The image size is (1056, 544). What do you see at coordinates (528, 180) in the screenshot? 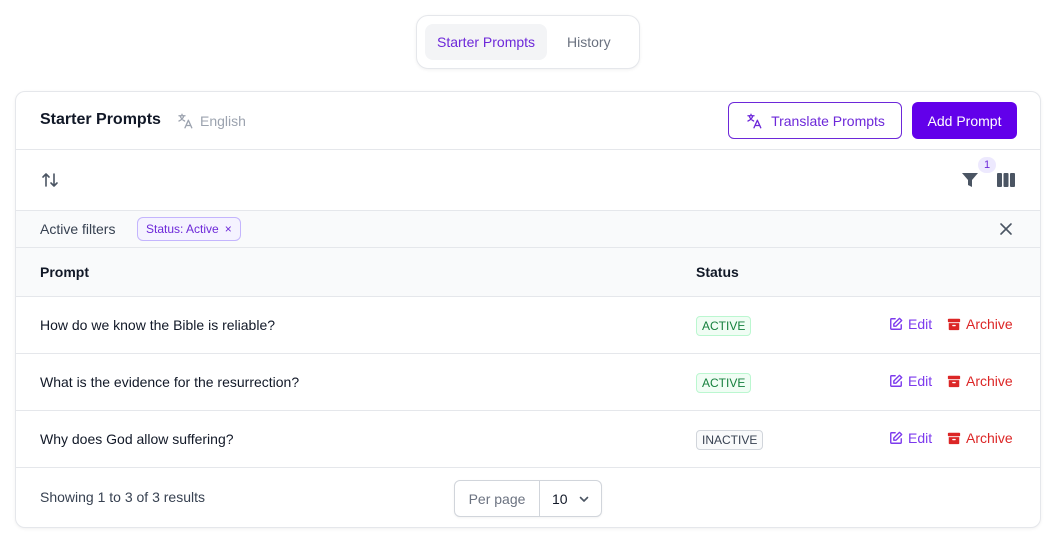
I see `table-toolbar: 1` at bounding box center [528, 180].